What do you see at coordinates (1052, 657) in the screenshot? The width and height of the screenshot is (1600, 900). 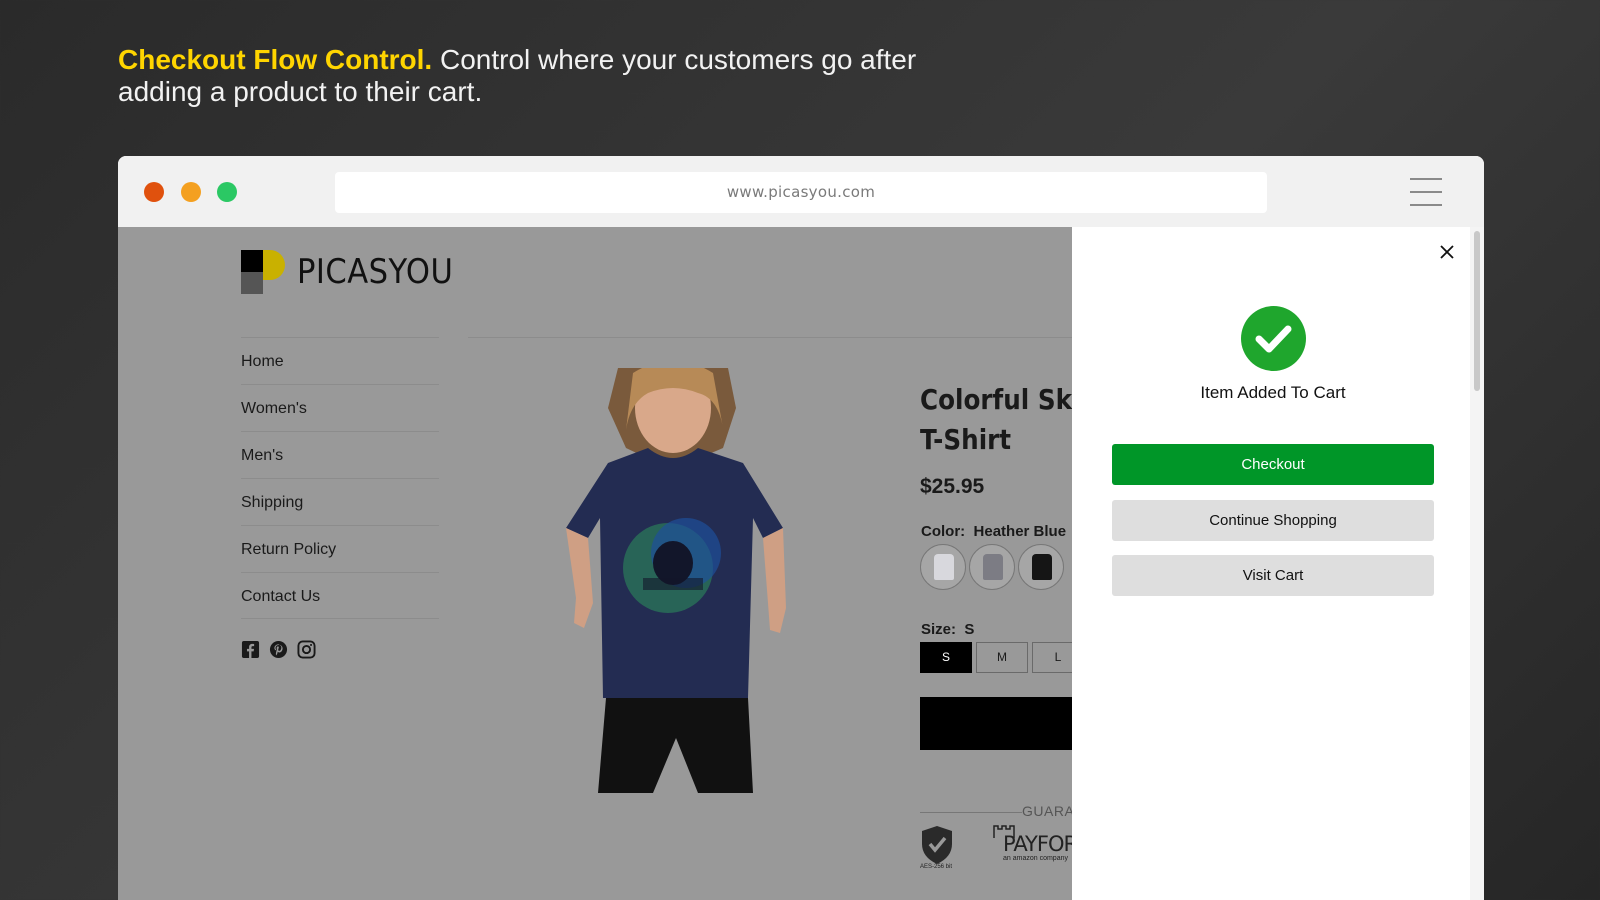 I see `size-option-l: L` at bounding box center [1052, 657].